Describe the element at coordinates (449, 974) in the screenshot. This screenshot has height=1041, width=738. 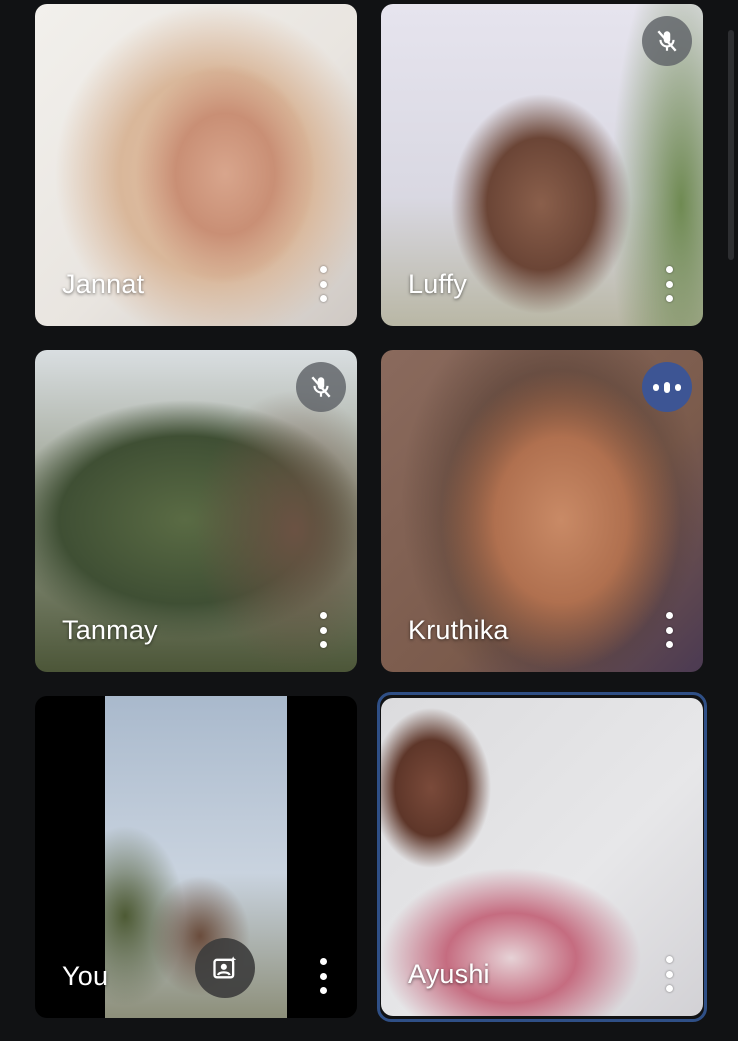
I see `participant-name: Ayushi` at that location.